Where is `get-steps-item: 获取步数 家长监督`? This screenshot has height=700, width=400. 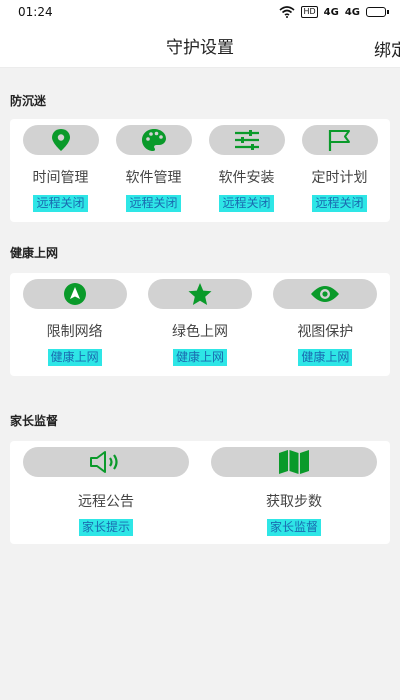
get-steps-item: 获取步数 家长监督 is located at coordinates (294, 492).